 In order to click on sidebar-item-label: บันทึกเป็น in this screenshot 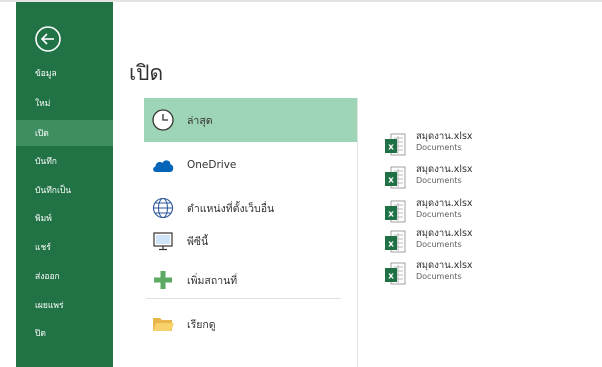, I will do `click(53, 191)`.